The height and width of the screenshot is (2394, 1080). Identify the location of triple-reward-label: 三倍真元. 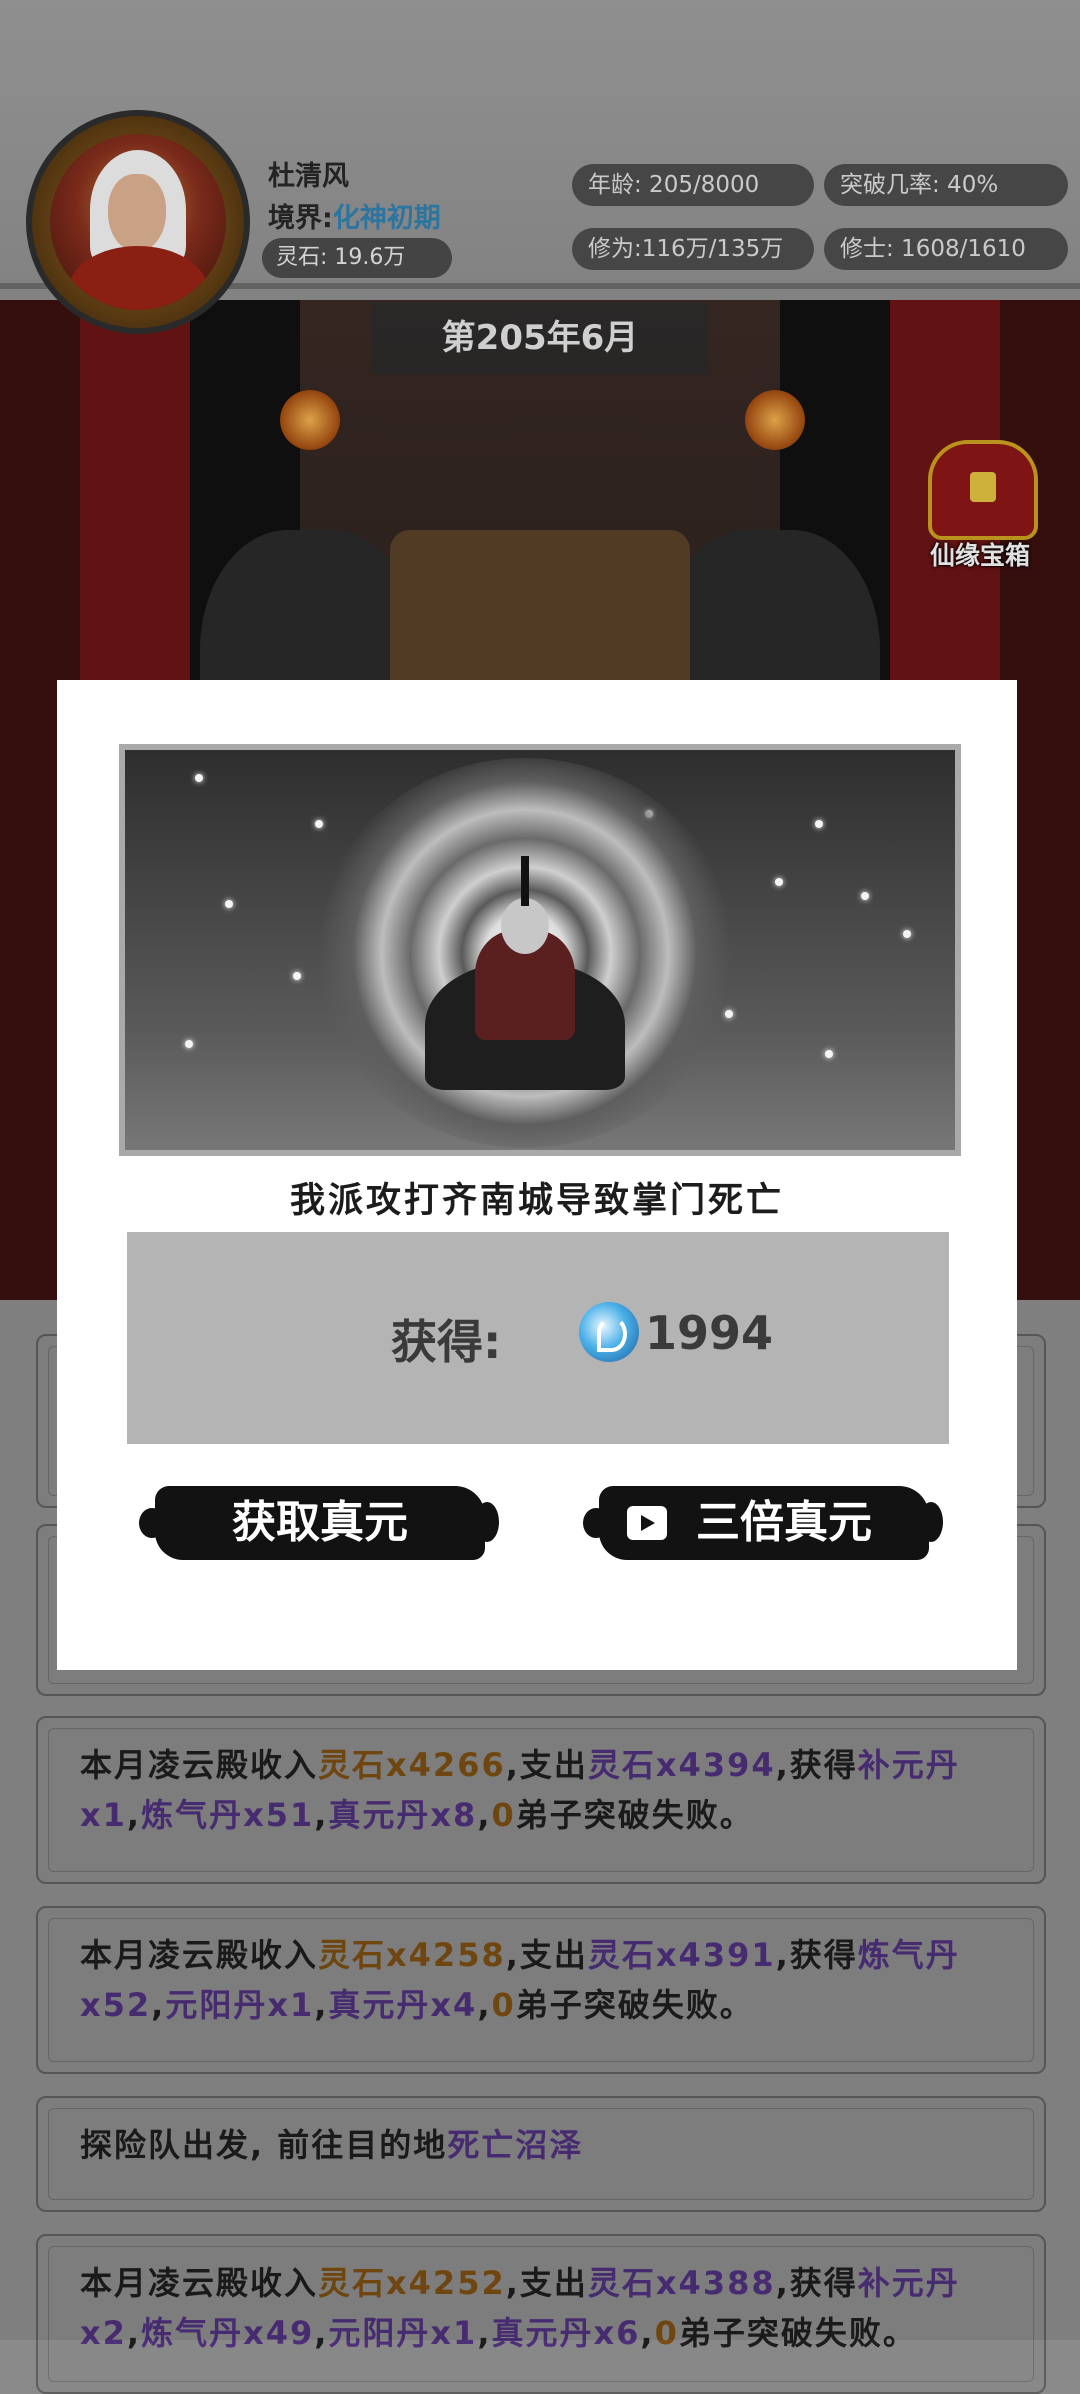
(784, 1522).